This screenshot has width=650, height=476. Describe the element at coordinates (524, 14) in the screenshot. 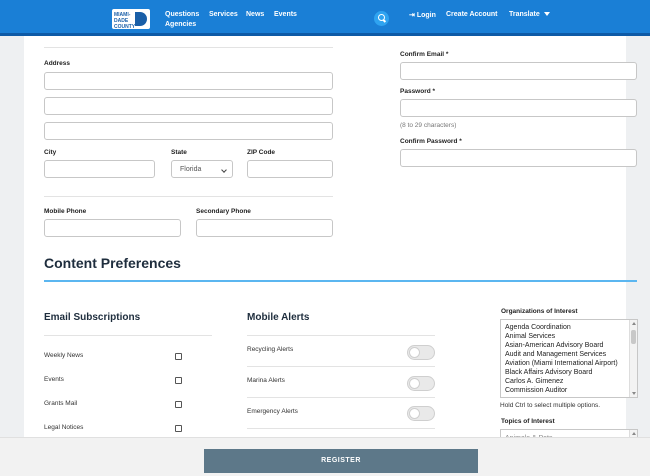

I see `translate-label: Translate` at that location.